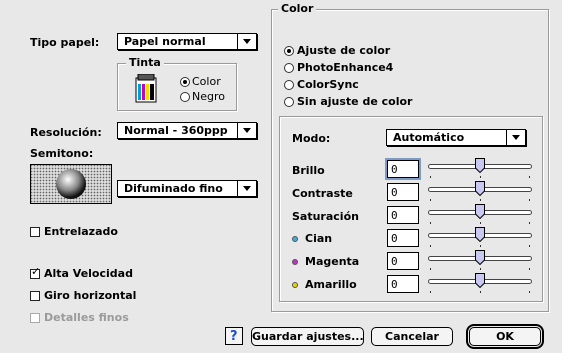 The width and height of the screenshot is (562, 353). I want to click on yellow-label: Amarillo, so click(331, 284).